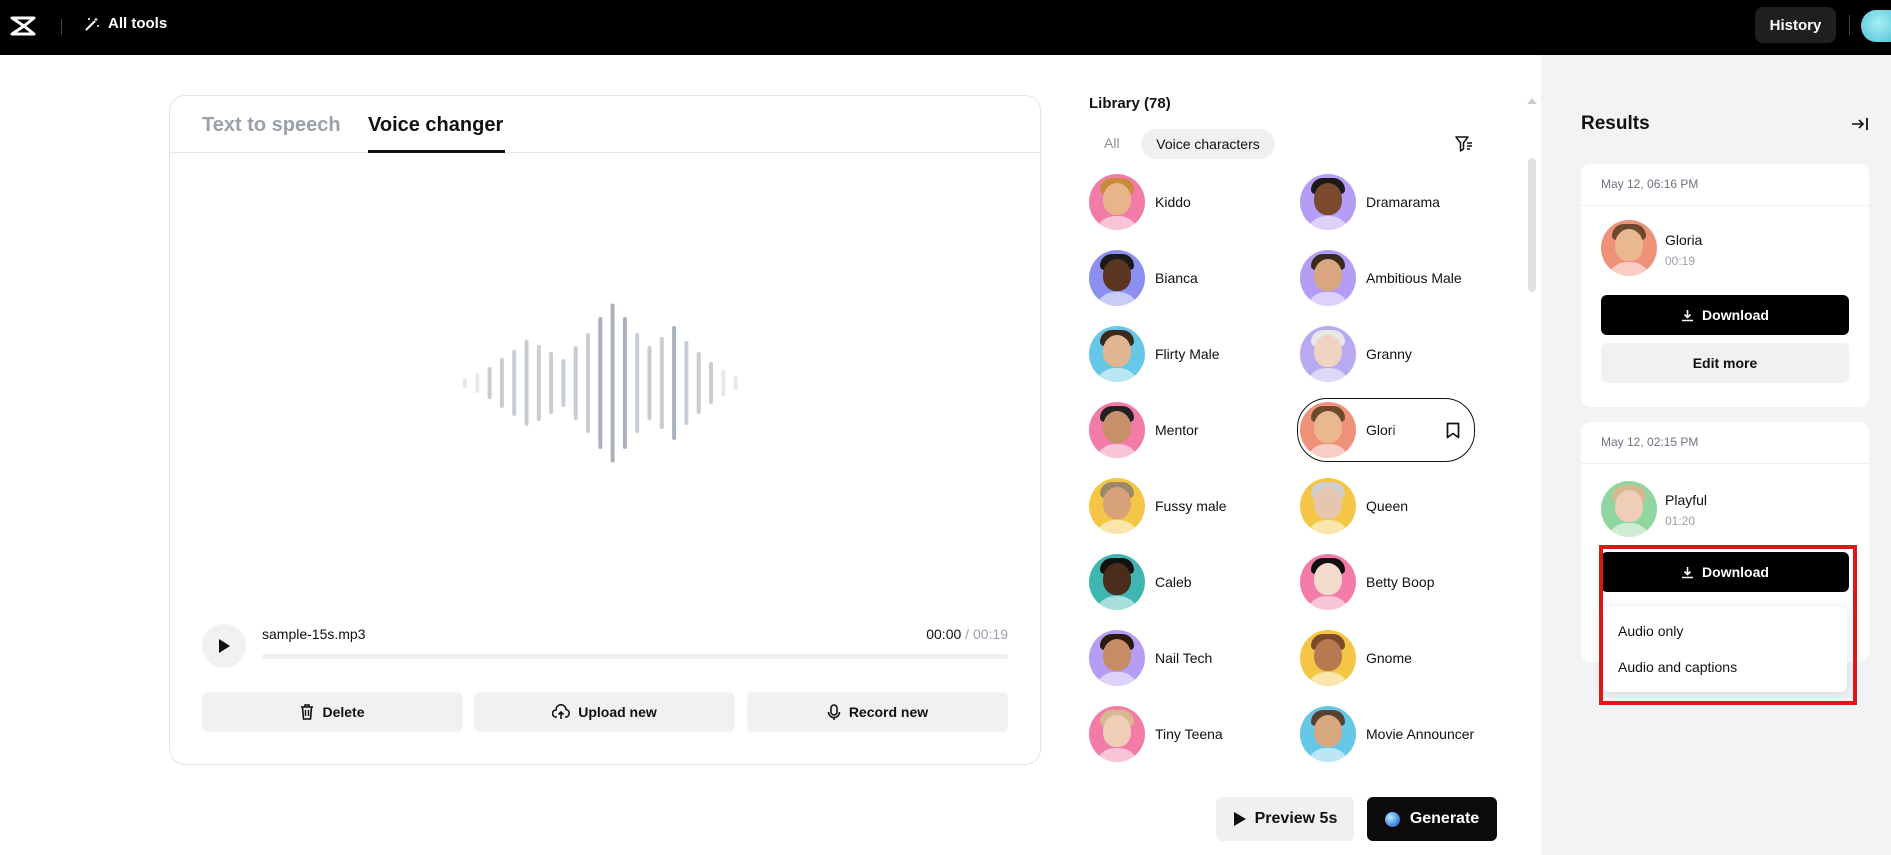  What do you see at coordinates (435, 125) in the screenshot?
I see `tab-voice-changer: Voice changer` at bounding box center [435, 125].